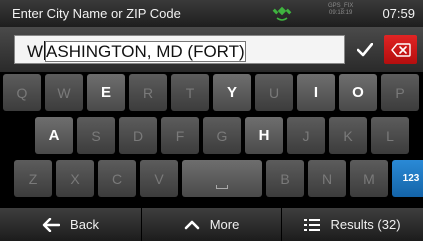  What do you see at coordinates (51, 224) in the screenshot?
I see `left-arrow-icon` at bounding box center [51, 224].